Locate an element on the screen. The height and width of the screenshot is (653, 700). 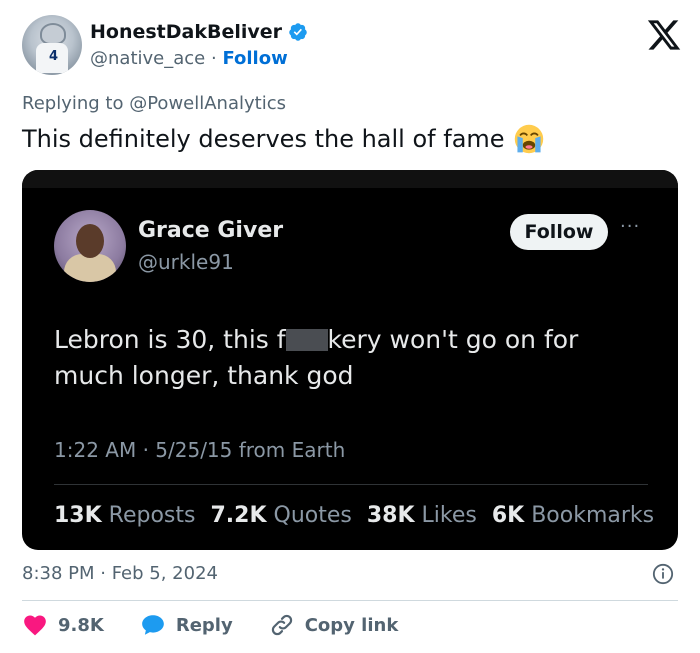
likes-count: 38K is located at coordinates (390, 515).